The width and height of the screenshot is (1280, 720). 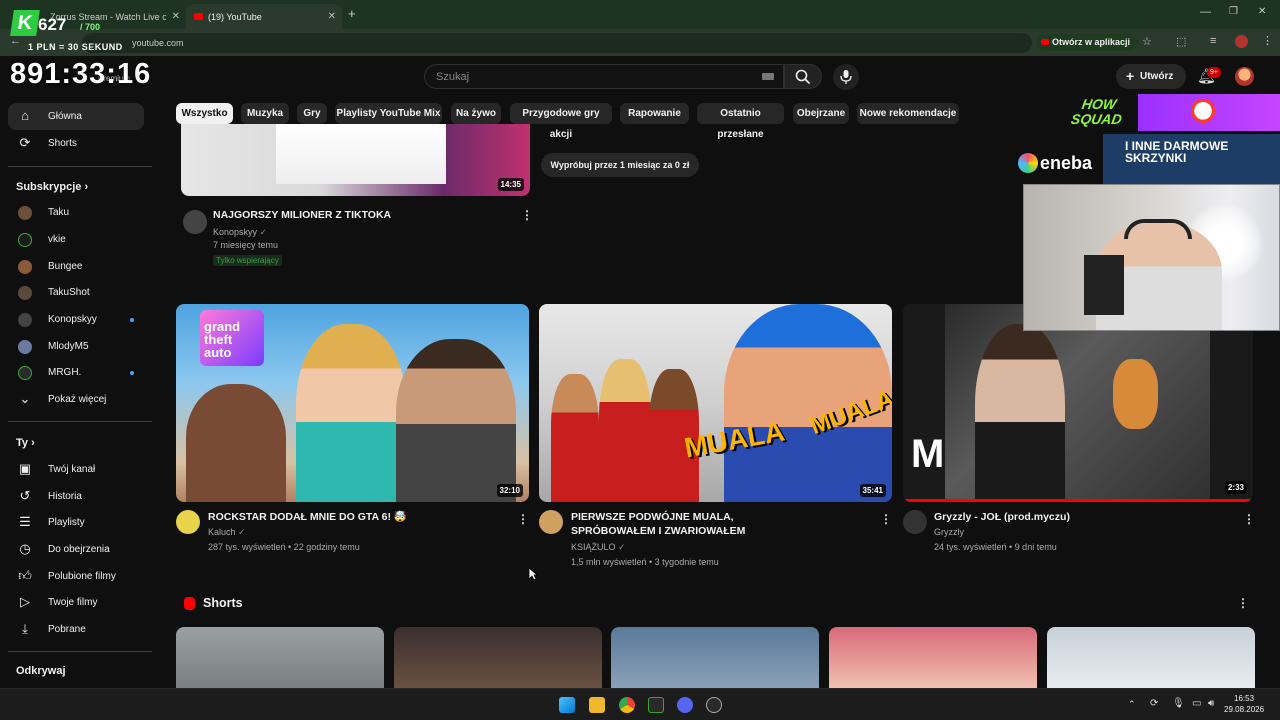 I want to click on you-heading: Ty ›, so click(x=25, y=443).